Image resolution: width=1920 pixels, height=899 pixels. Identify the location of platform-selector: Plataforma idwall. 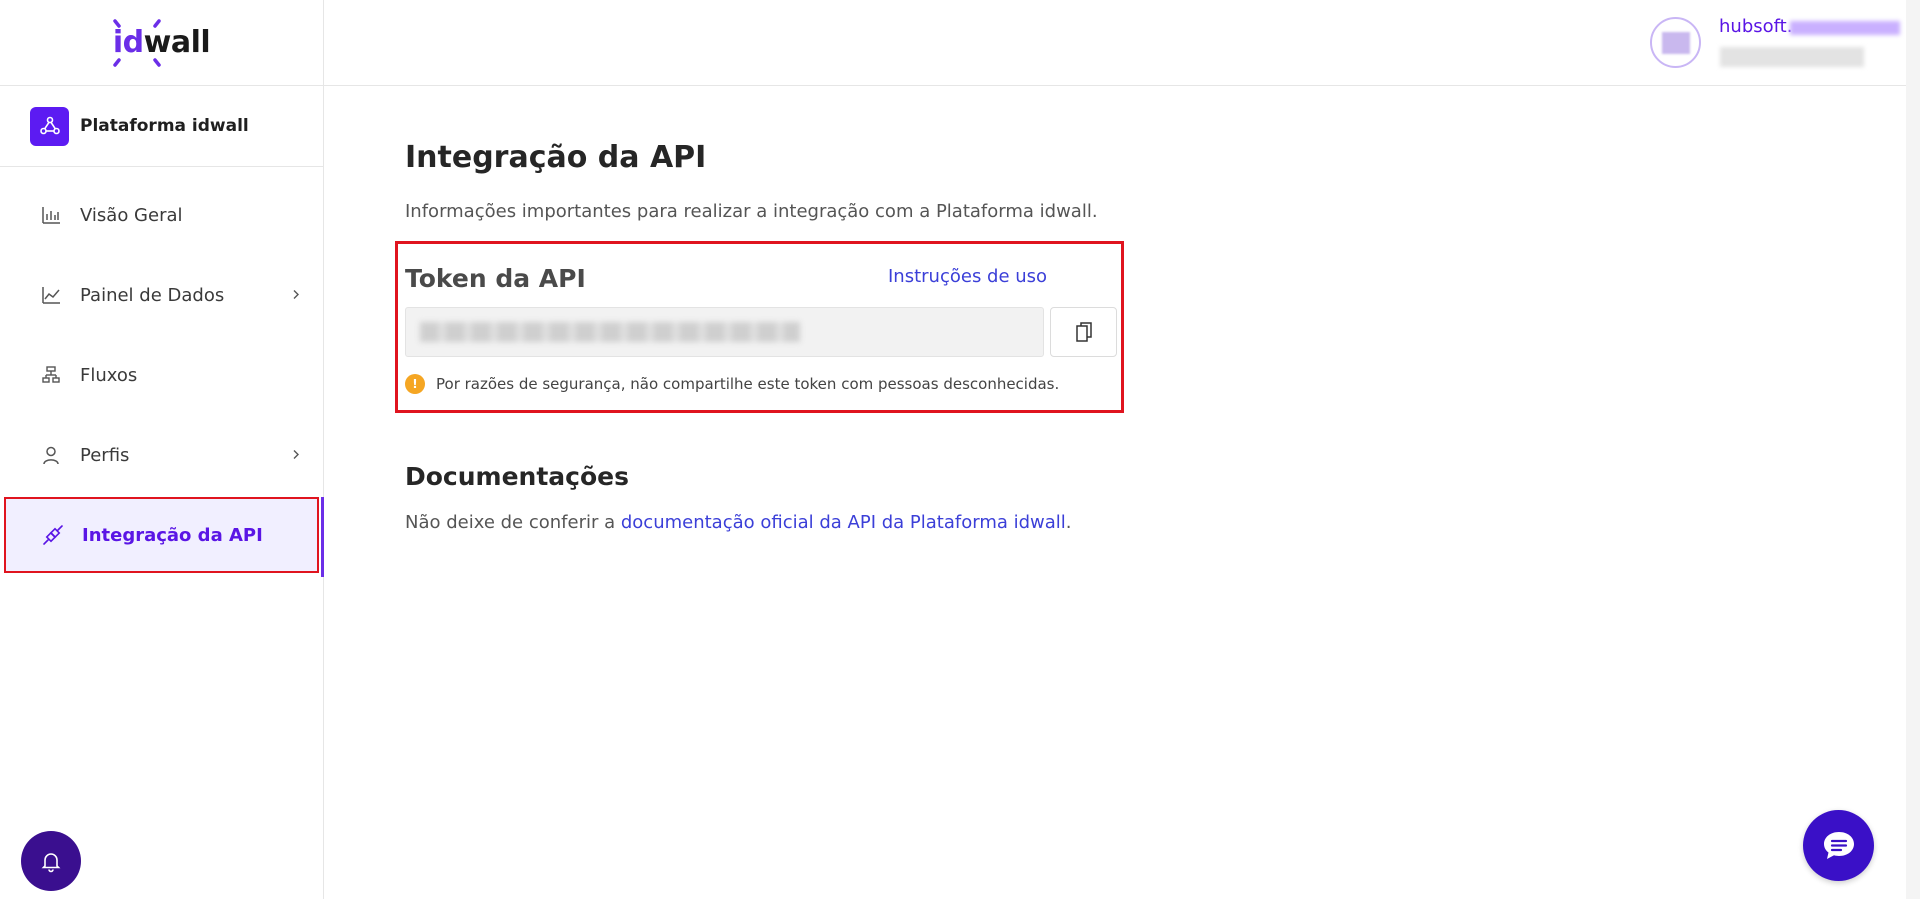
(161, 126).